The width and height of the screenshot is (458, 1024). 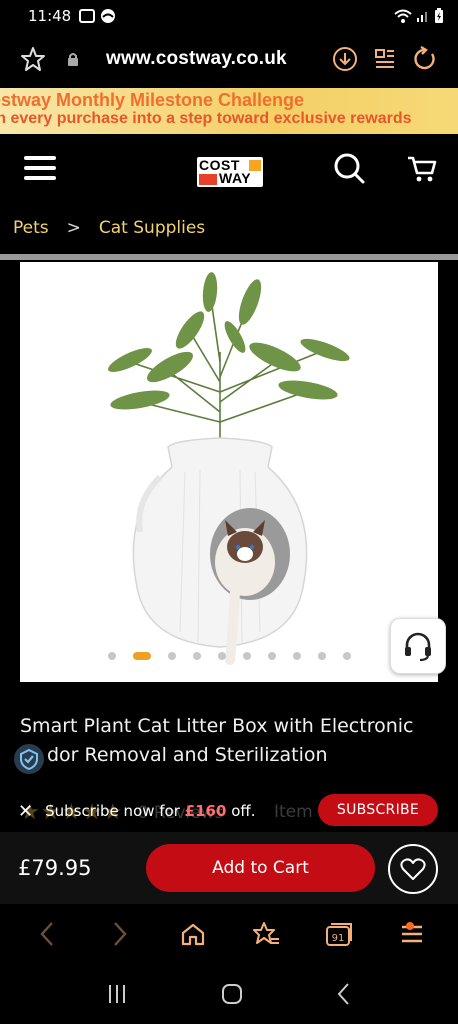 I want to click on tabs-icon: 91, so click(x=338, y=934).